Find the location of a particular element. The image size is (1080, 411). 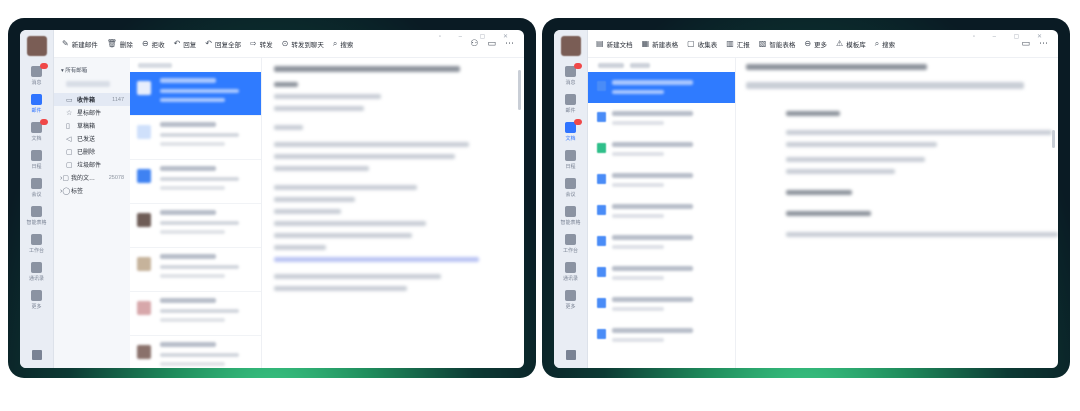

folder-group-tags: ›◯ 标签 is located at coordinates (92, 190).